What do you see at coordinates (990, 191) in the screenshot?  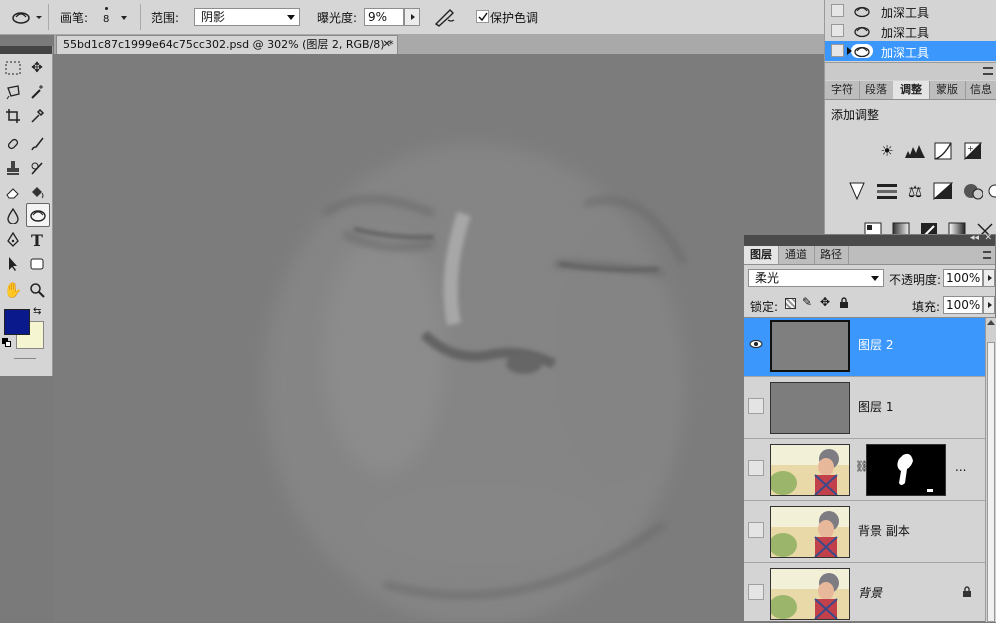 I see `channel-mixer-icon` at bounding box center [990, 191].